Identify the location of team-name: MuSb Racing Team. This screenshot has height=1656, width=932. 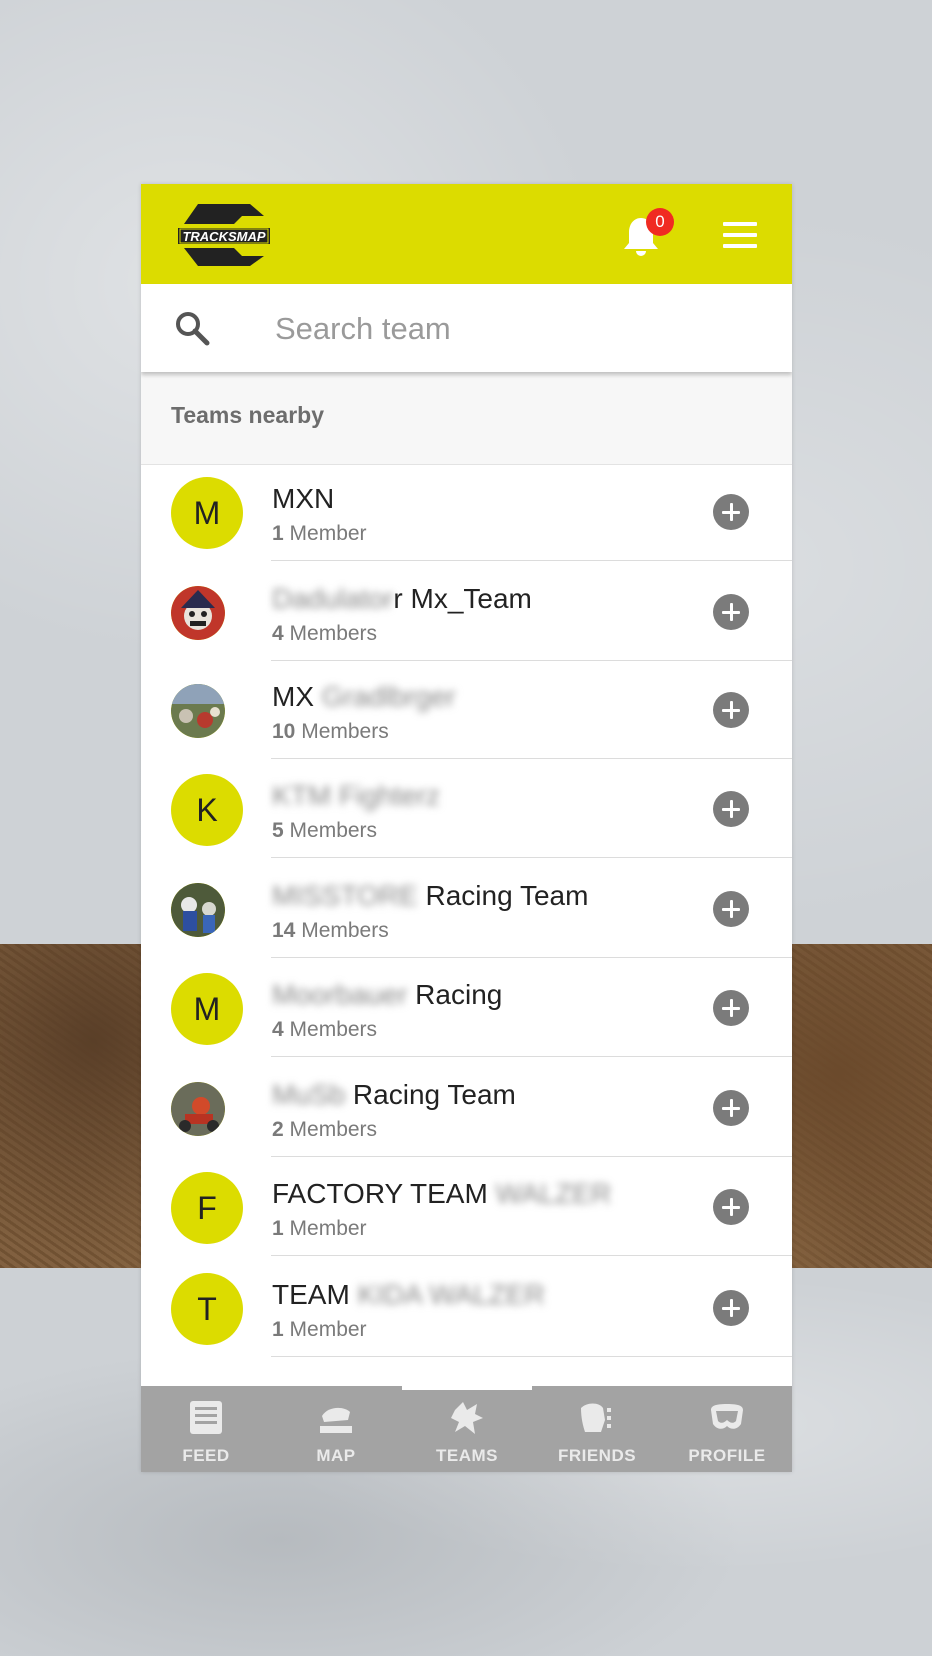
(394, 1094).